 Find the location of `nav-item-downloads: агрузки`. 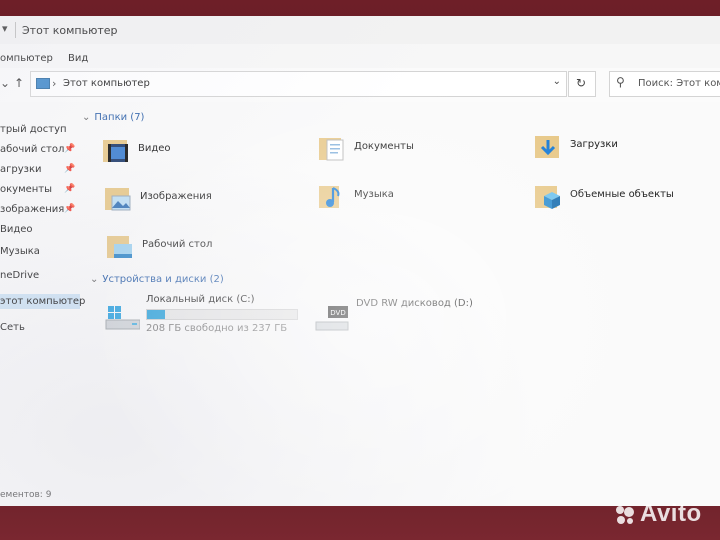

nav-item-downloads: агрузки is located at coordinates (21, 169).